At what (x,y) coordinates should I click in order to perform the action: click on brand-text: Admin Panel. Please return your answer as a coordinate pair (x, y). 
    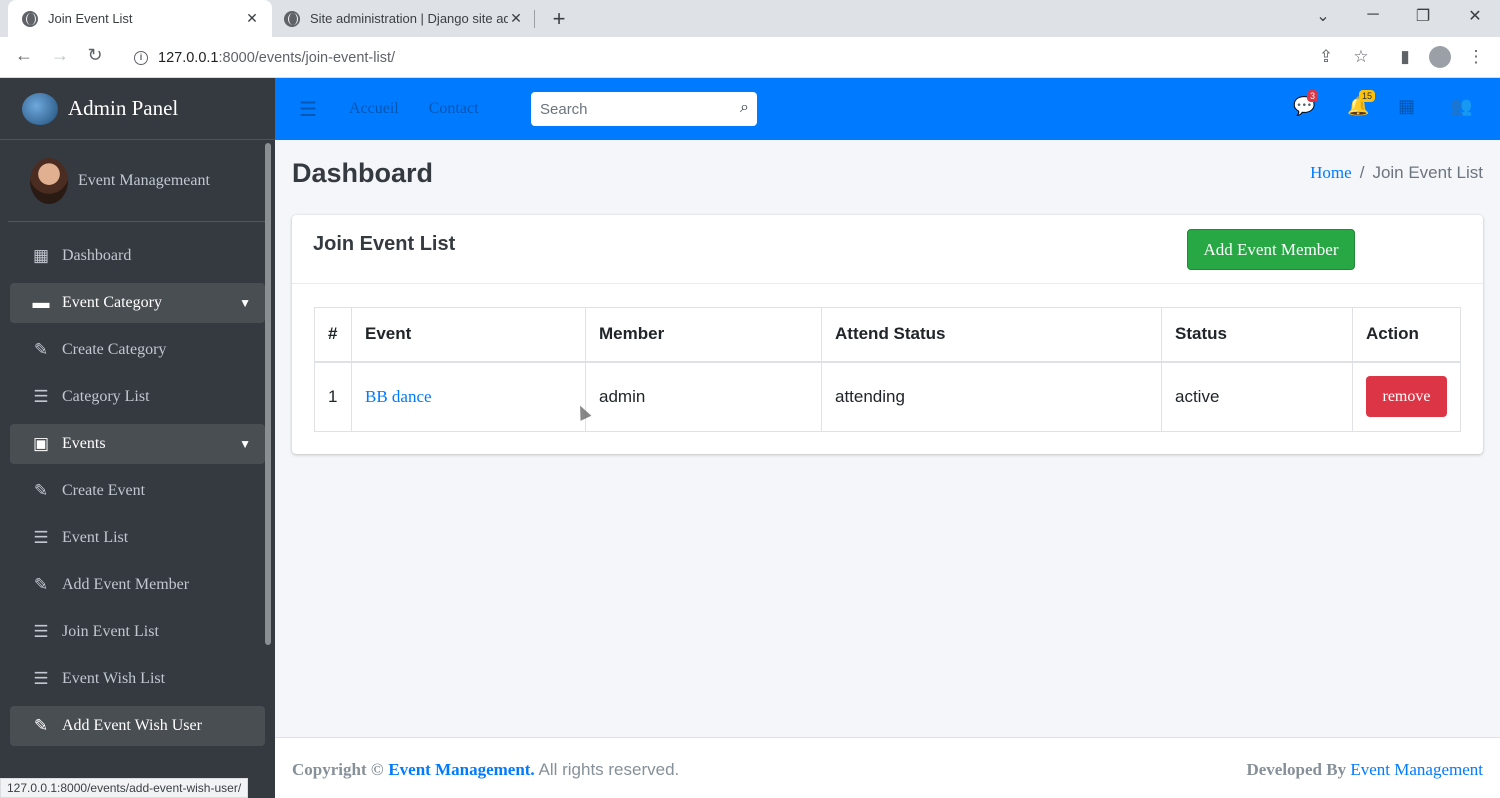
    Looking at the image, I should click on (123, 108).